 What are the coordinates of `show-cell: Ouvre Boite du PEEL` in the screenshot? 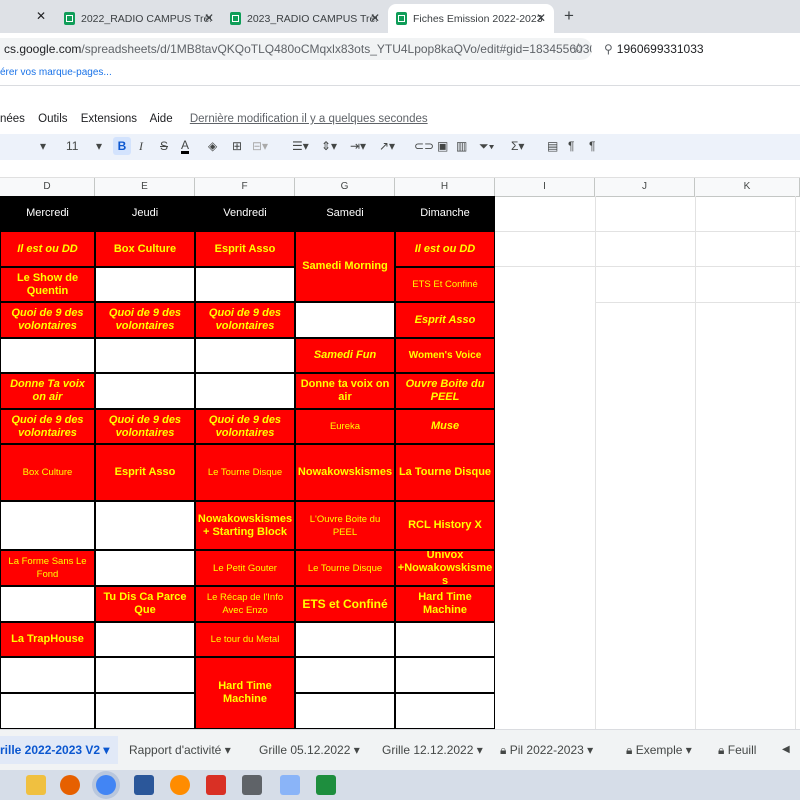 It's located at (445, 391).